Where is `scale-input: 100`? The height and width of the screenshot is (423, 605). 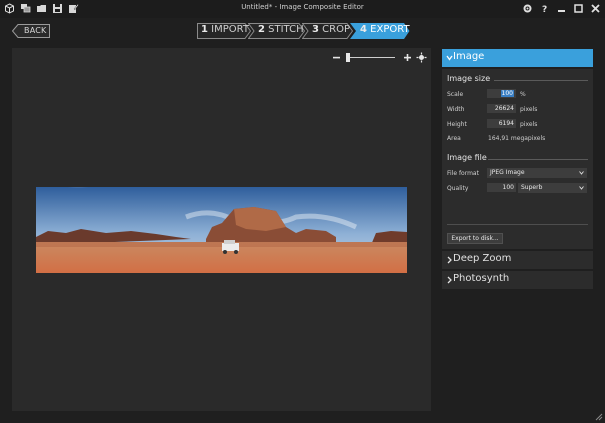 scale-input: 100 is located at coordinates (501, 93).